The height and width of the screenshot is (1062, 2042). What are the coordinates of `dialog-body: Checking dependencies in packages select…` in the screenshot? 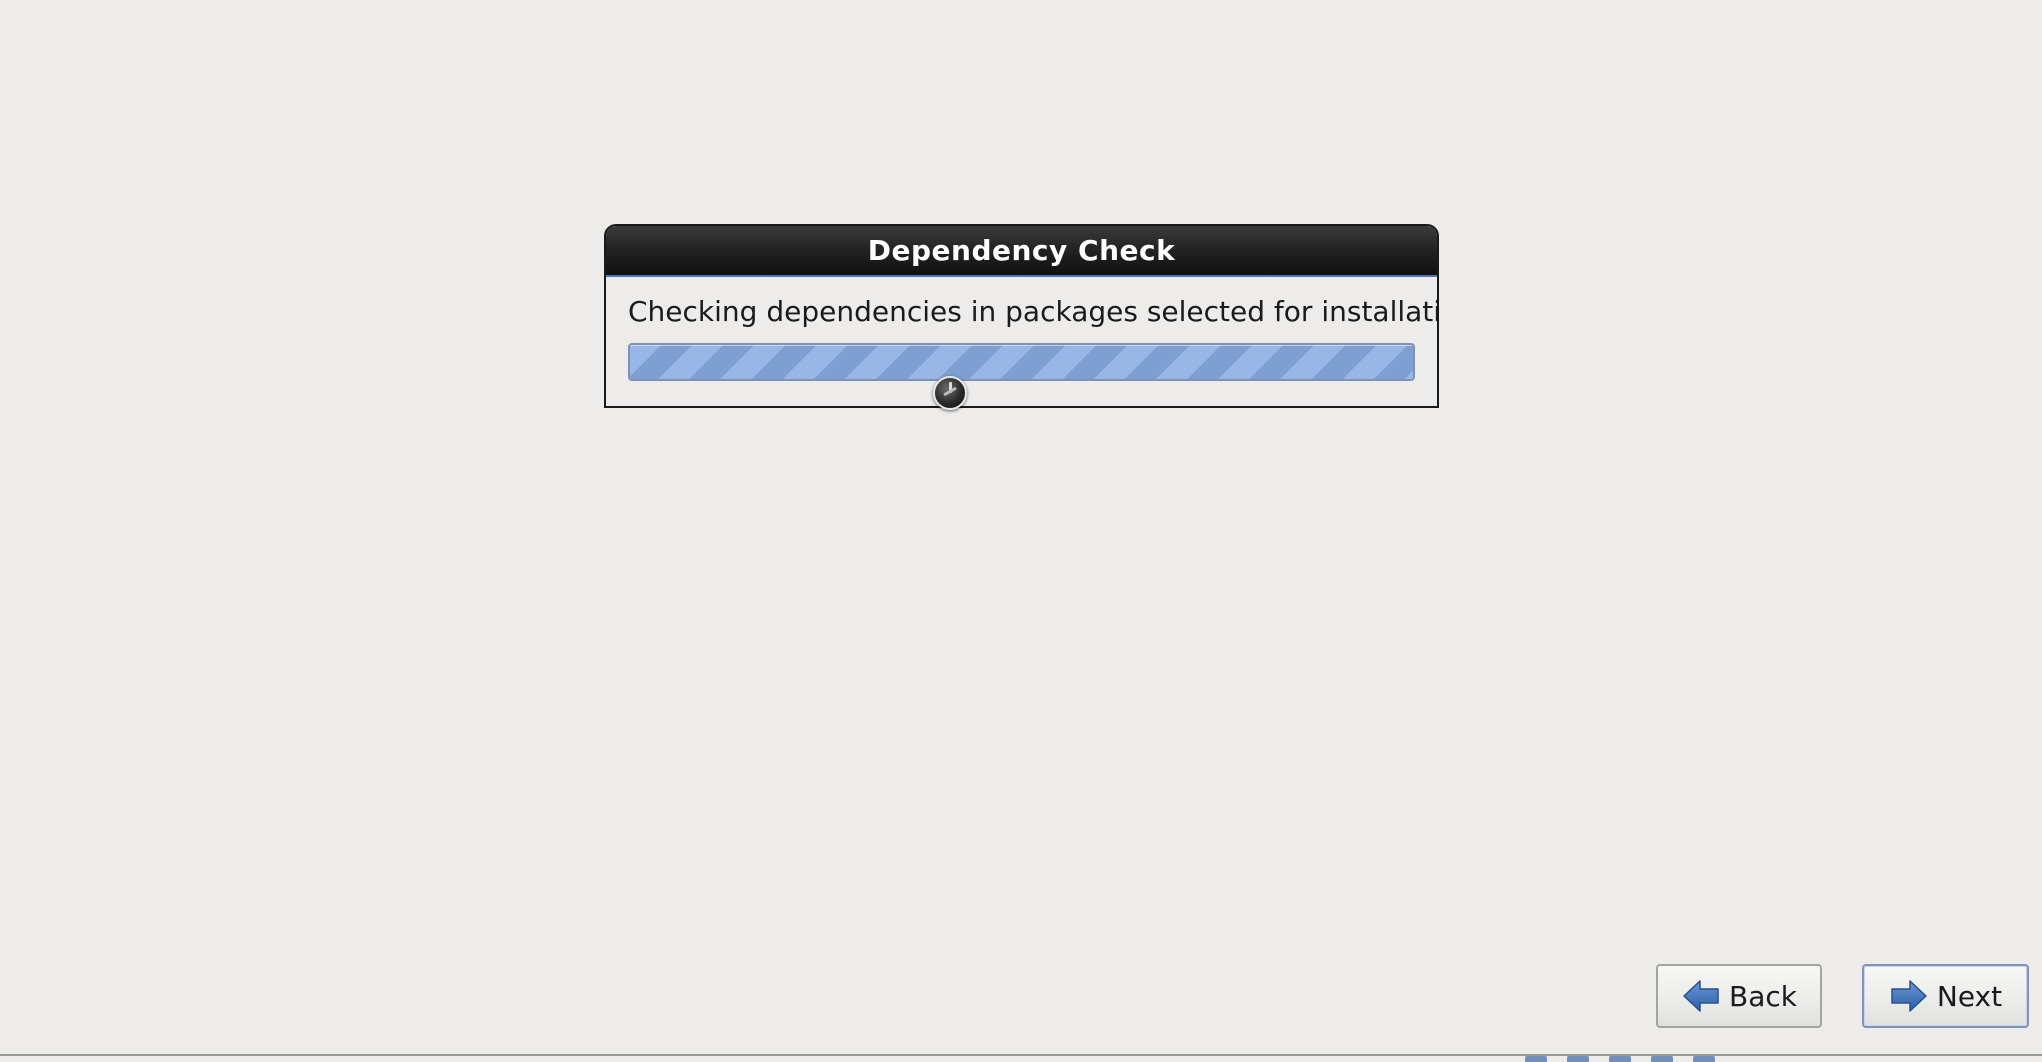 It's located at (1021, 338).